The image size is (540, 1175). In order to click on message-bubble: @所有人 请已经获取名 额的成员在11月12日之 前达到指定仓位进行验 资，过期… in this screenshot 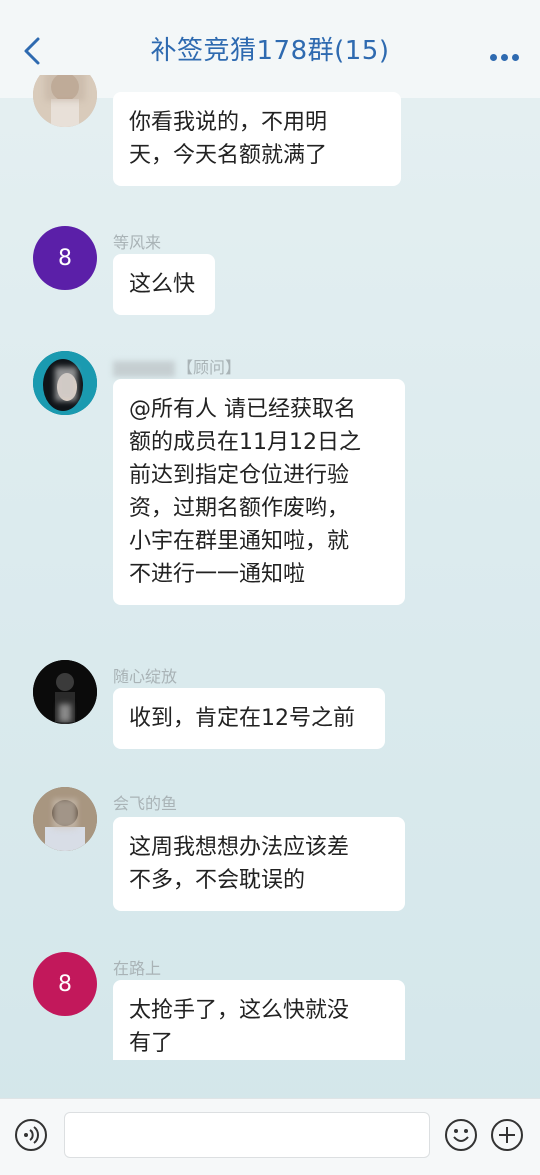, I will do `click(259, 492)`.